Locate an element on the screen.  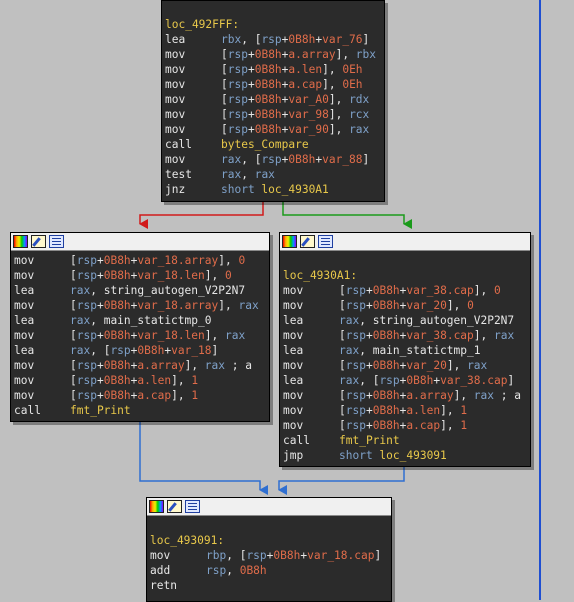
asm-operand: var_98 is located at coordinates (308, 114).